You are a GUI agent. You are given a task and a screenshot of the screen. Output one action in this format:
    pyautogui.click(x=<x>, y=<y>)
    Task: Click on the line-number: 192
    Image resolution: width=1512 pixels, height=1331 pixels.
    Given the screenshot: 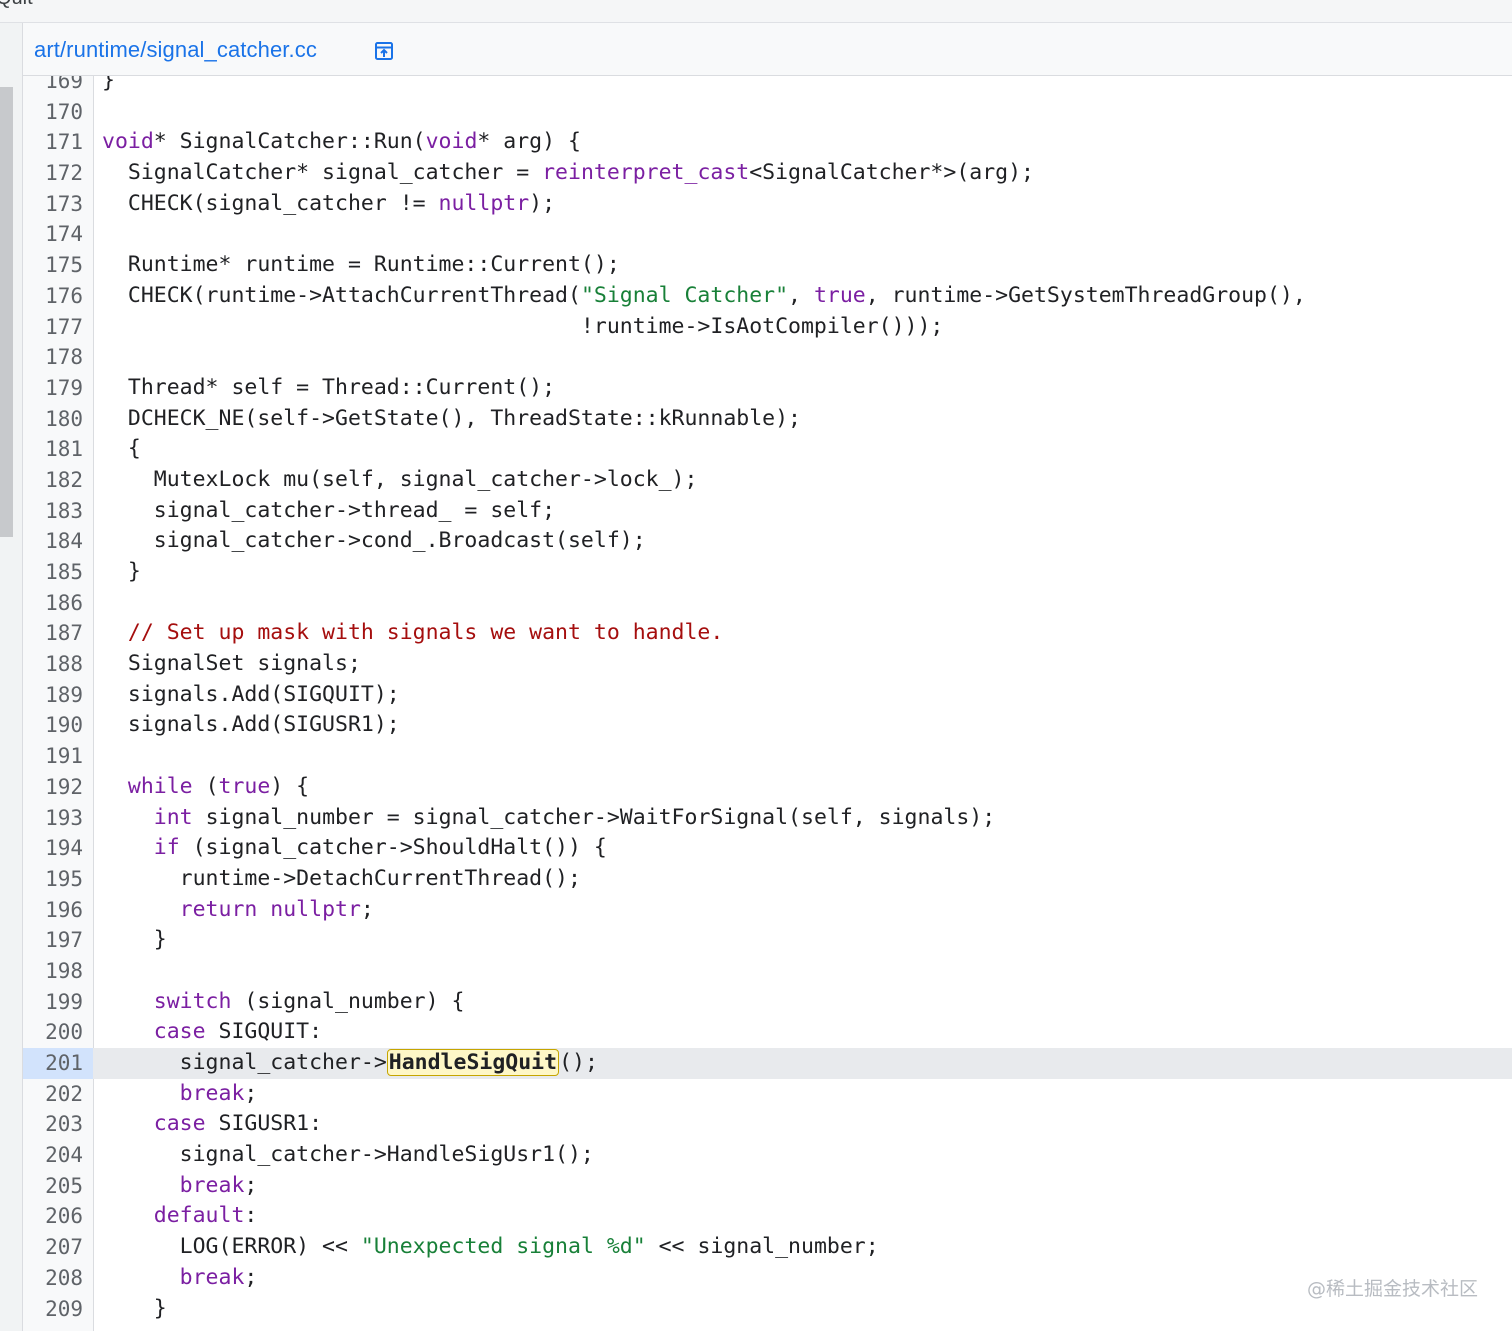 What is the action you would take?
    pyautogui.click(x=58, y=787)
    